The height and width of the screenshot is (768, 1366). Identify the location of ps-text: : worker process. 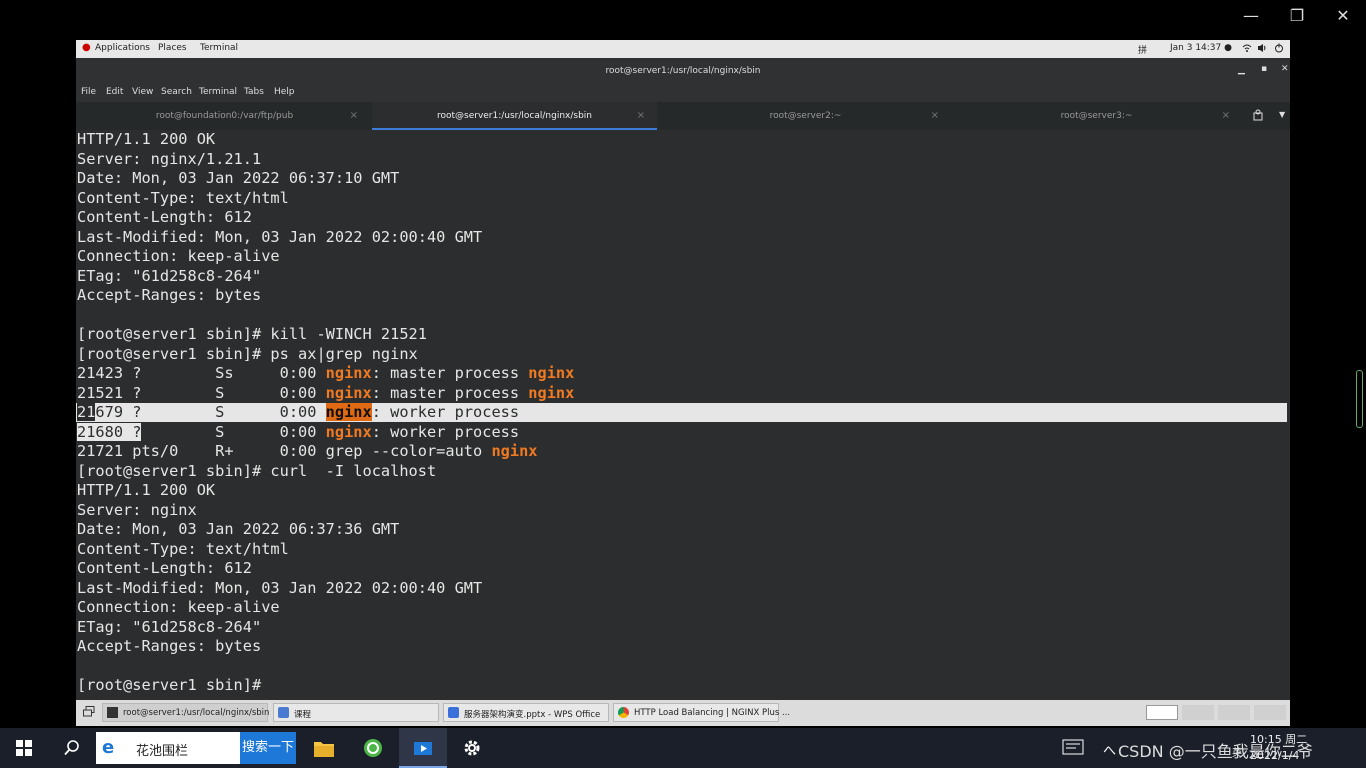
(445, 412).